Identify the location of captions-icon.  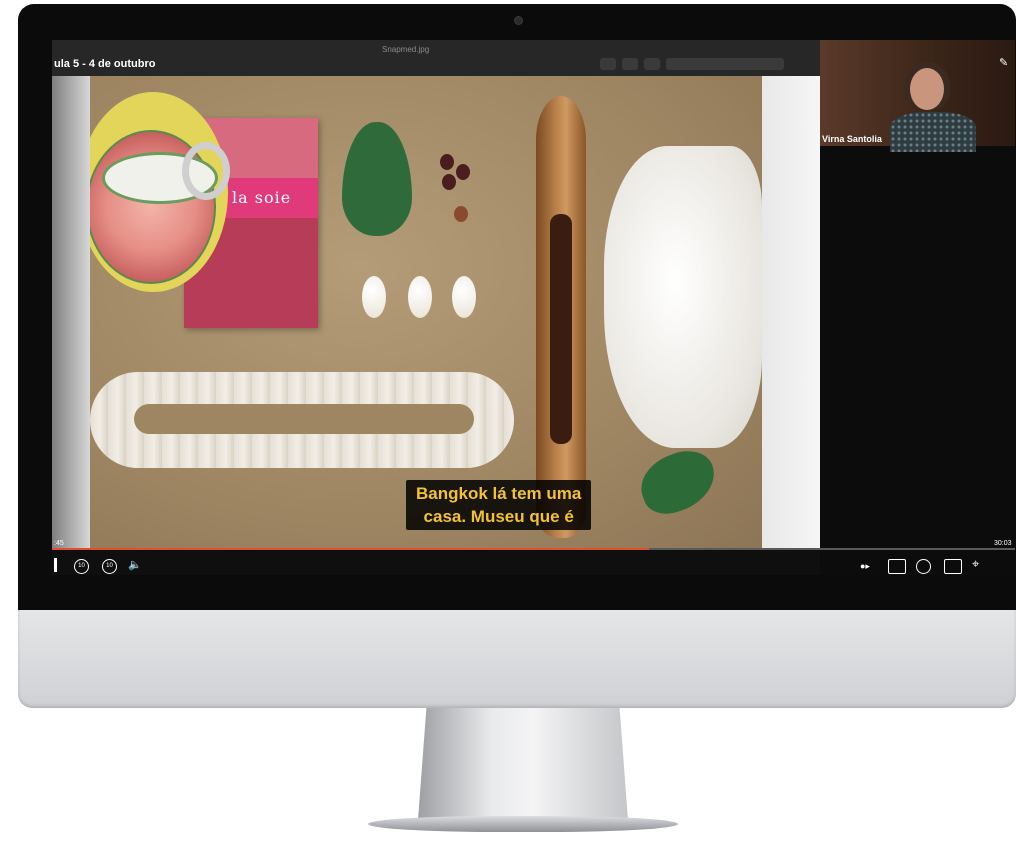
(897, 566).